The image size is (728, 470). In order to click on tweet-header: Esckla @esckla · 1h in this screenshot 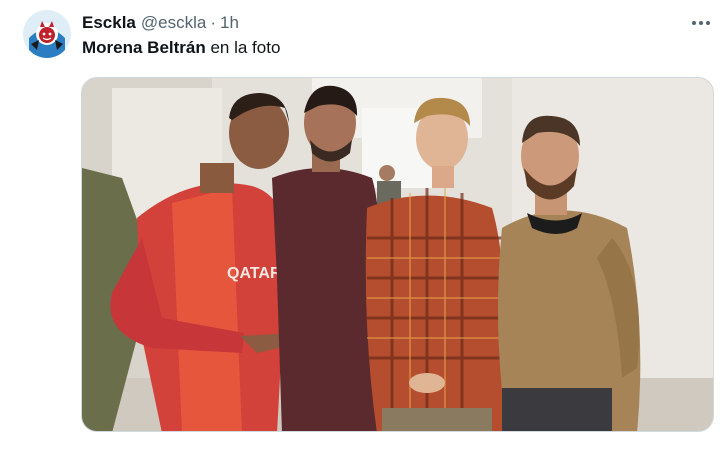, I will do `click(160, 23)`.